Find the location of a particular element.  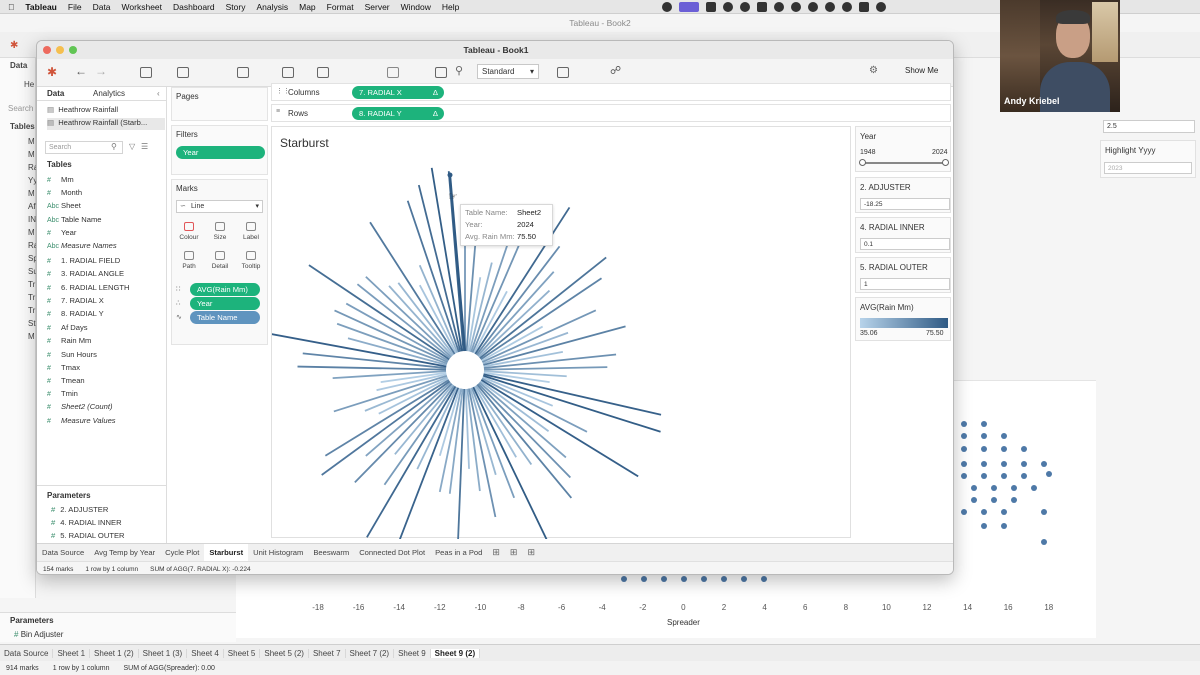

field-item: # Sheet2 (Count) is located at coordinates (80, 406).